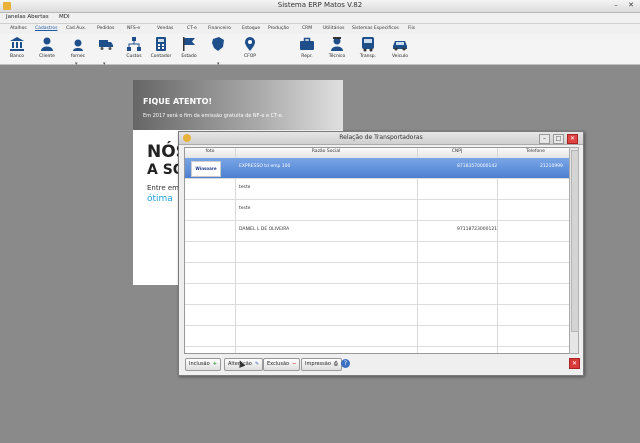  I want to click on toolbar-custos-button: Custos, so click(134, 49).